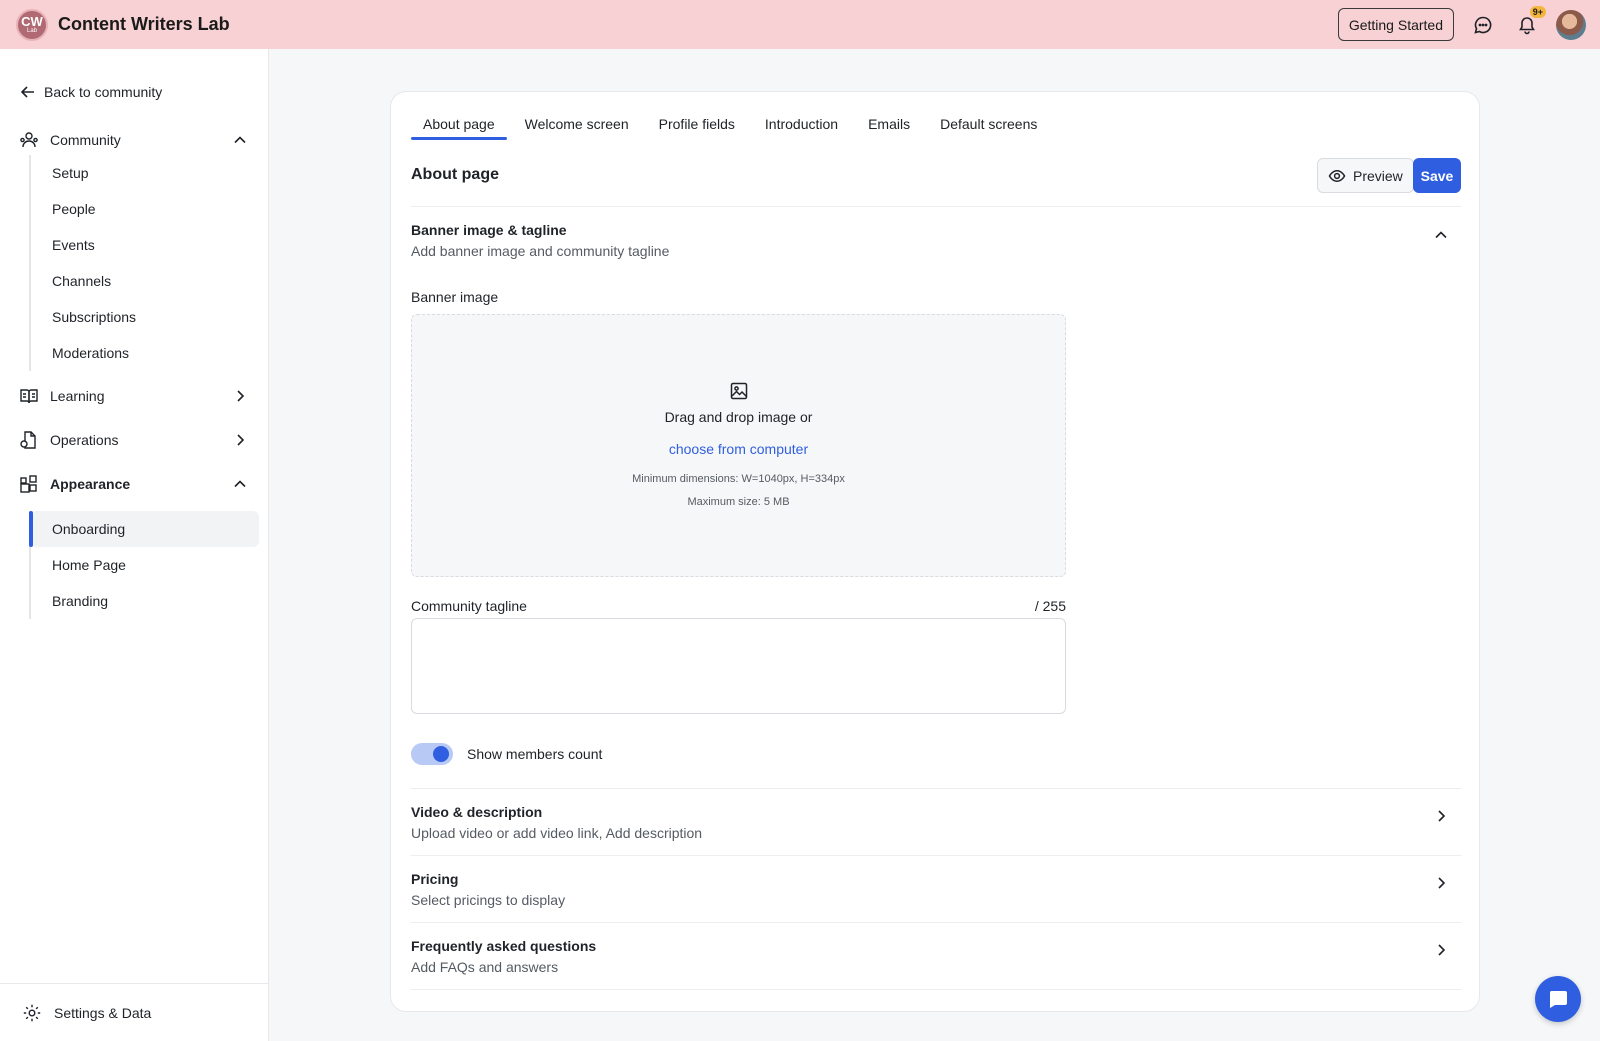 This screenshot has width=1600, height=1041. What do you see at coordinates (434, 879) in the screenshot?
I see `pricing-section-title: Pricing` at bounding box center [434, 879].